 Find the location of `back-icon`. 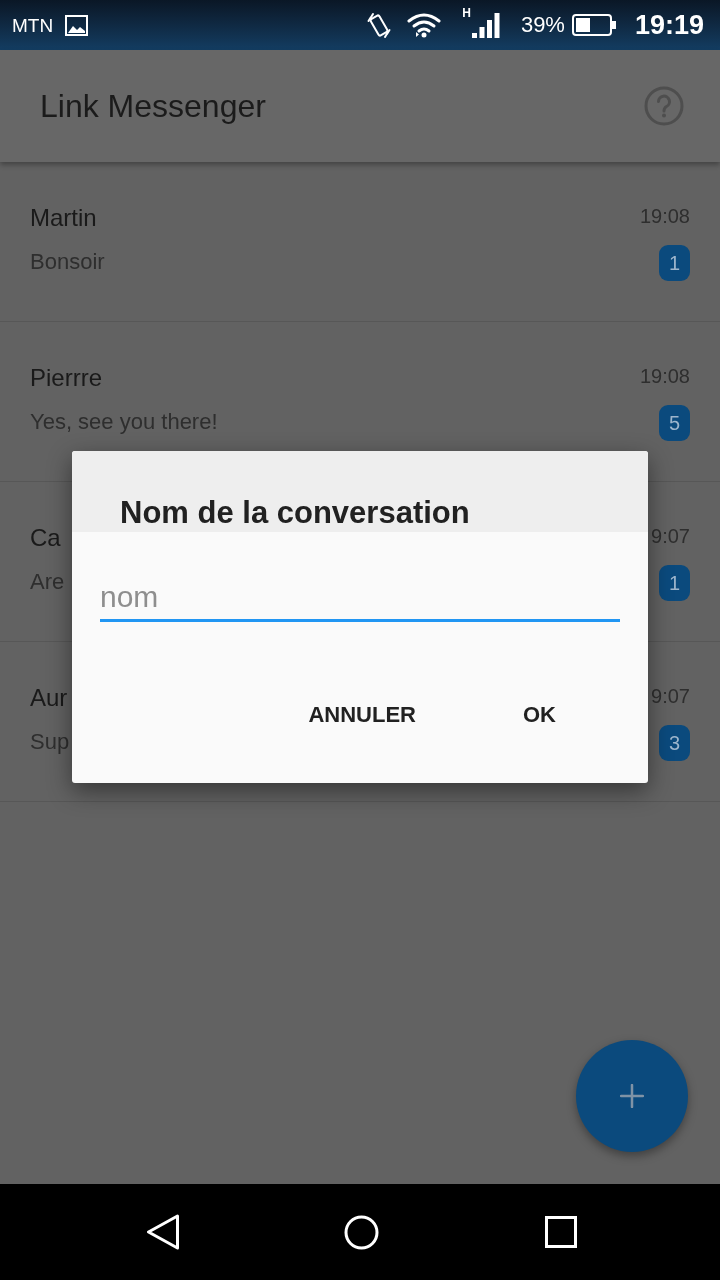

back-icon is located at coordinates (163, 1232).